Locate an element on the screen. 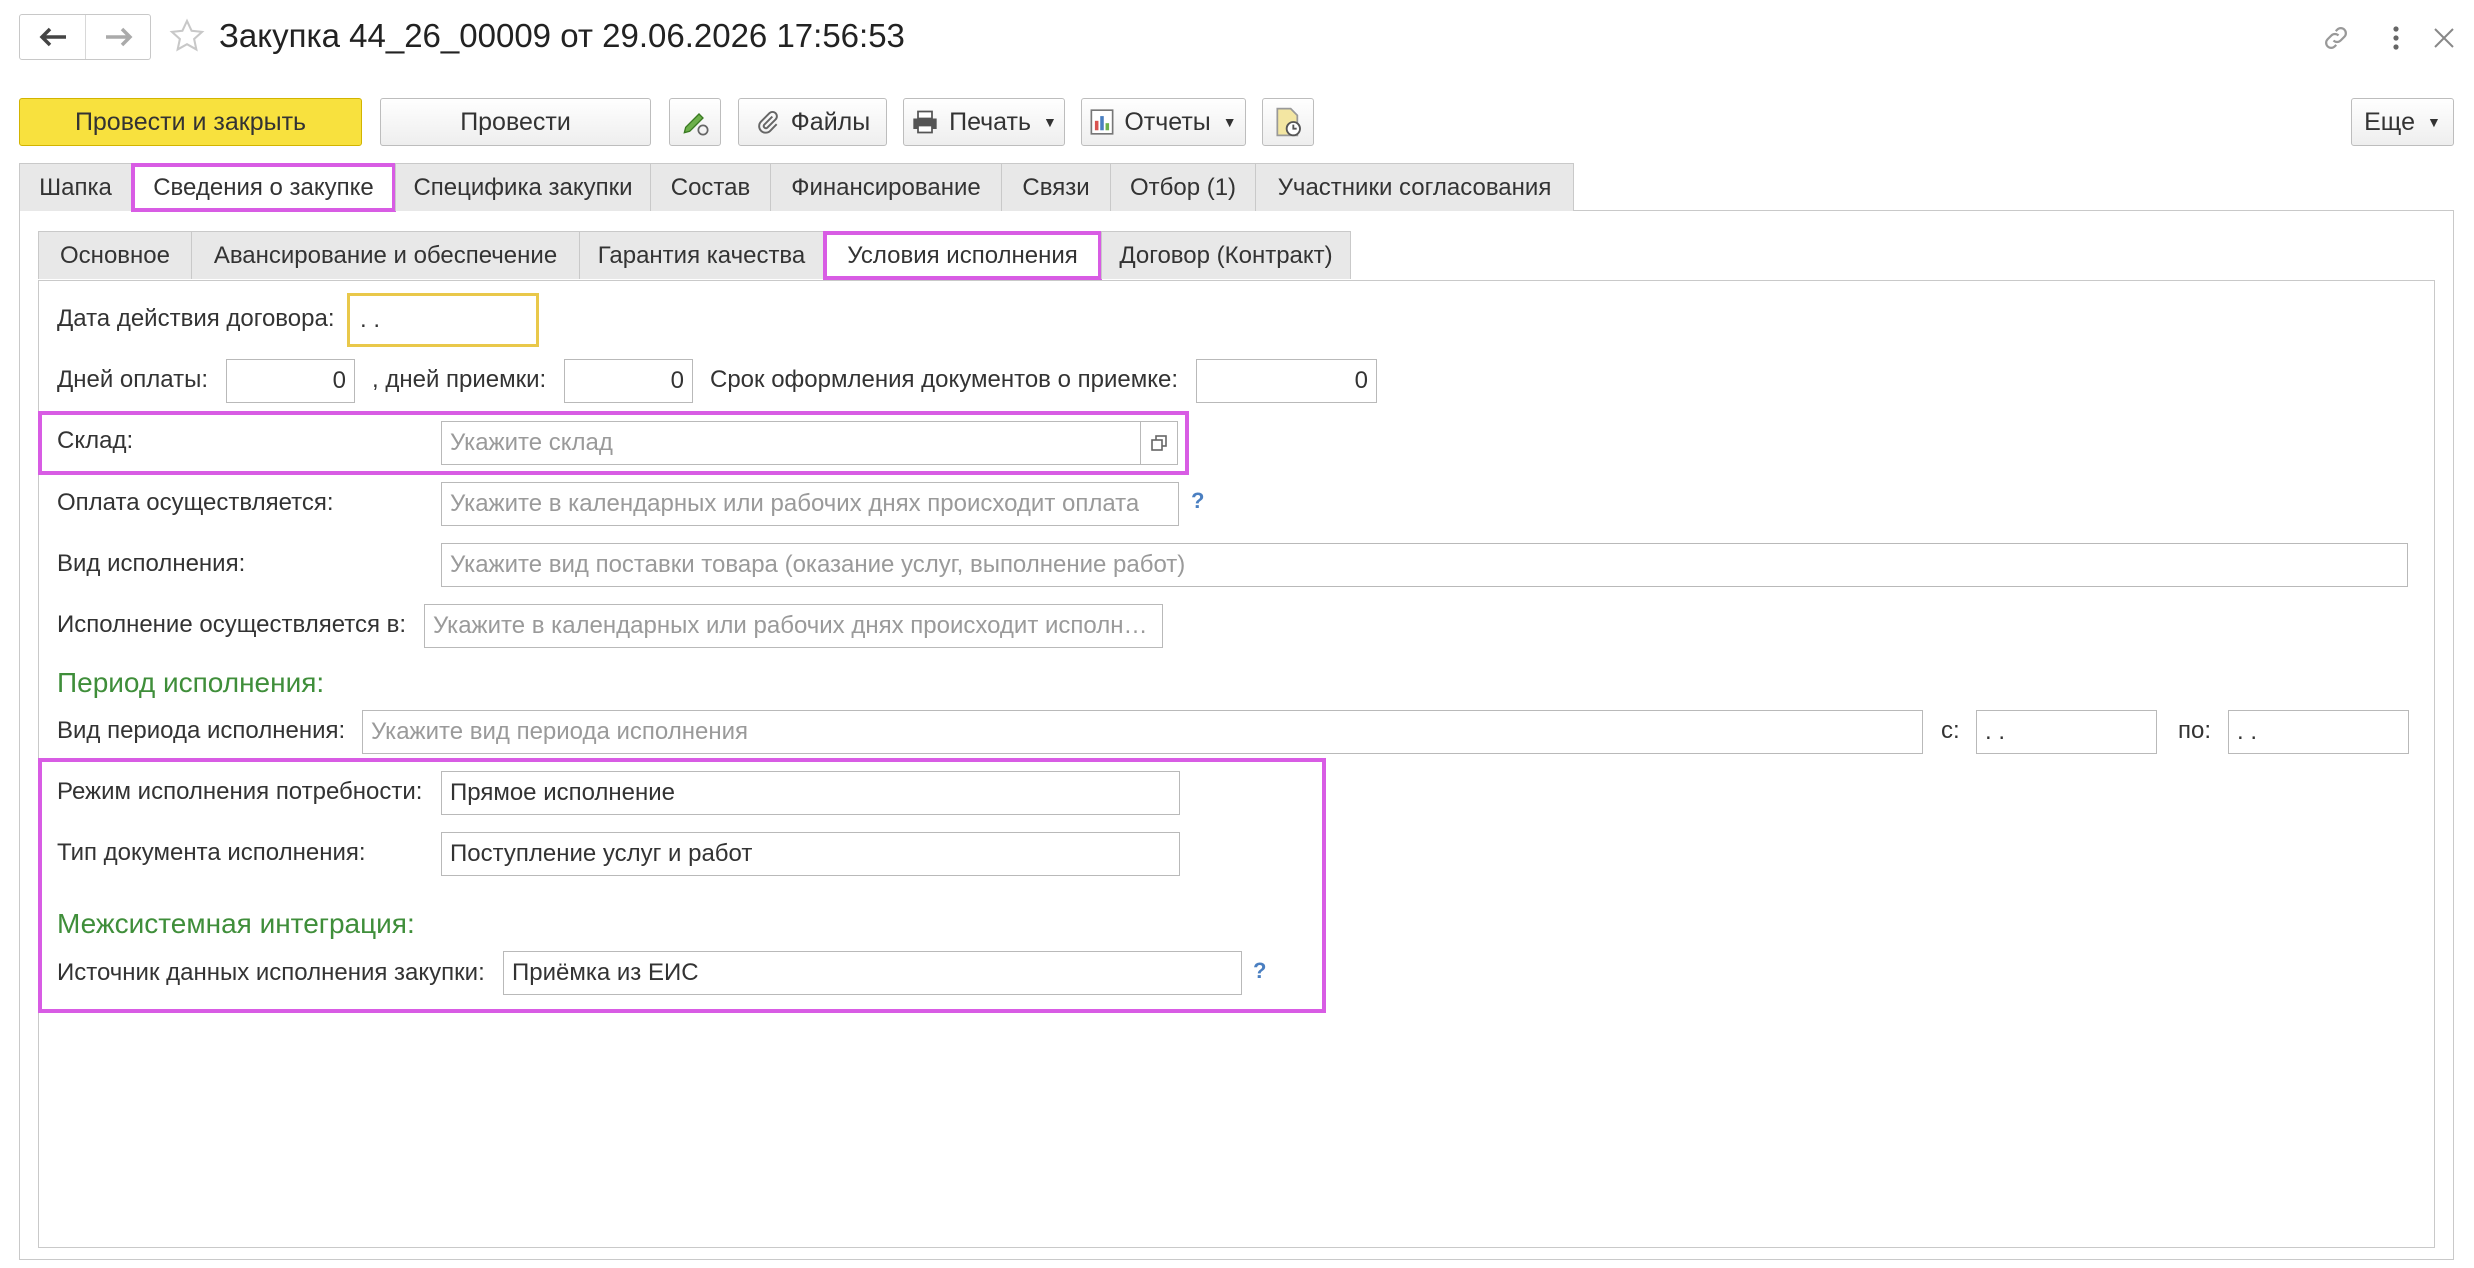  post-and-close-label: Провести и закрыть is located at coordinates (190, 121).